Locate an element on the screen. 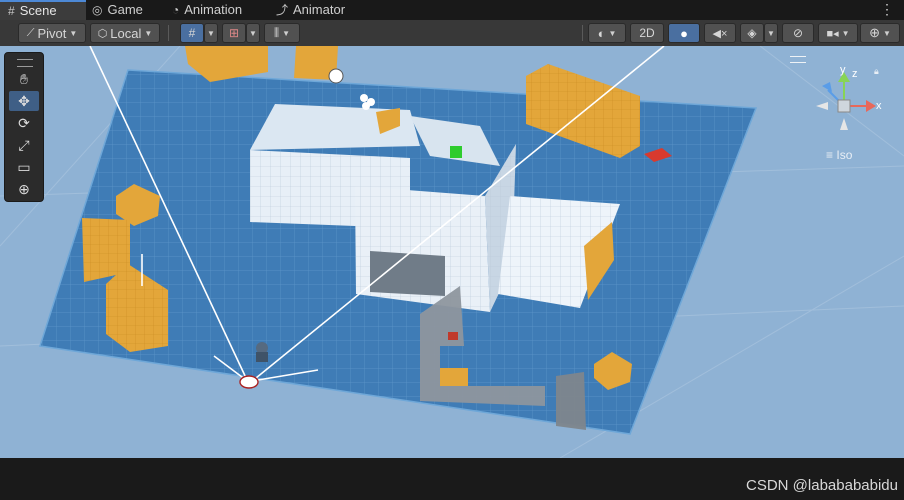  shading-sphere-icon: ◐ is located at coordinates (601, 33).